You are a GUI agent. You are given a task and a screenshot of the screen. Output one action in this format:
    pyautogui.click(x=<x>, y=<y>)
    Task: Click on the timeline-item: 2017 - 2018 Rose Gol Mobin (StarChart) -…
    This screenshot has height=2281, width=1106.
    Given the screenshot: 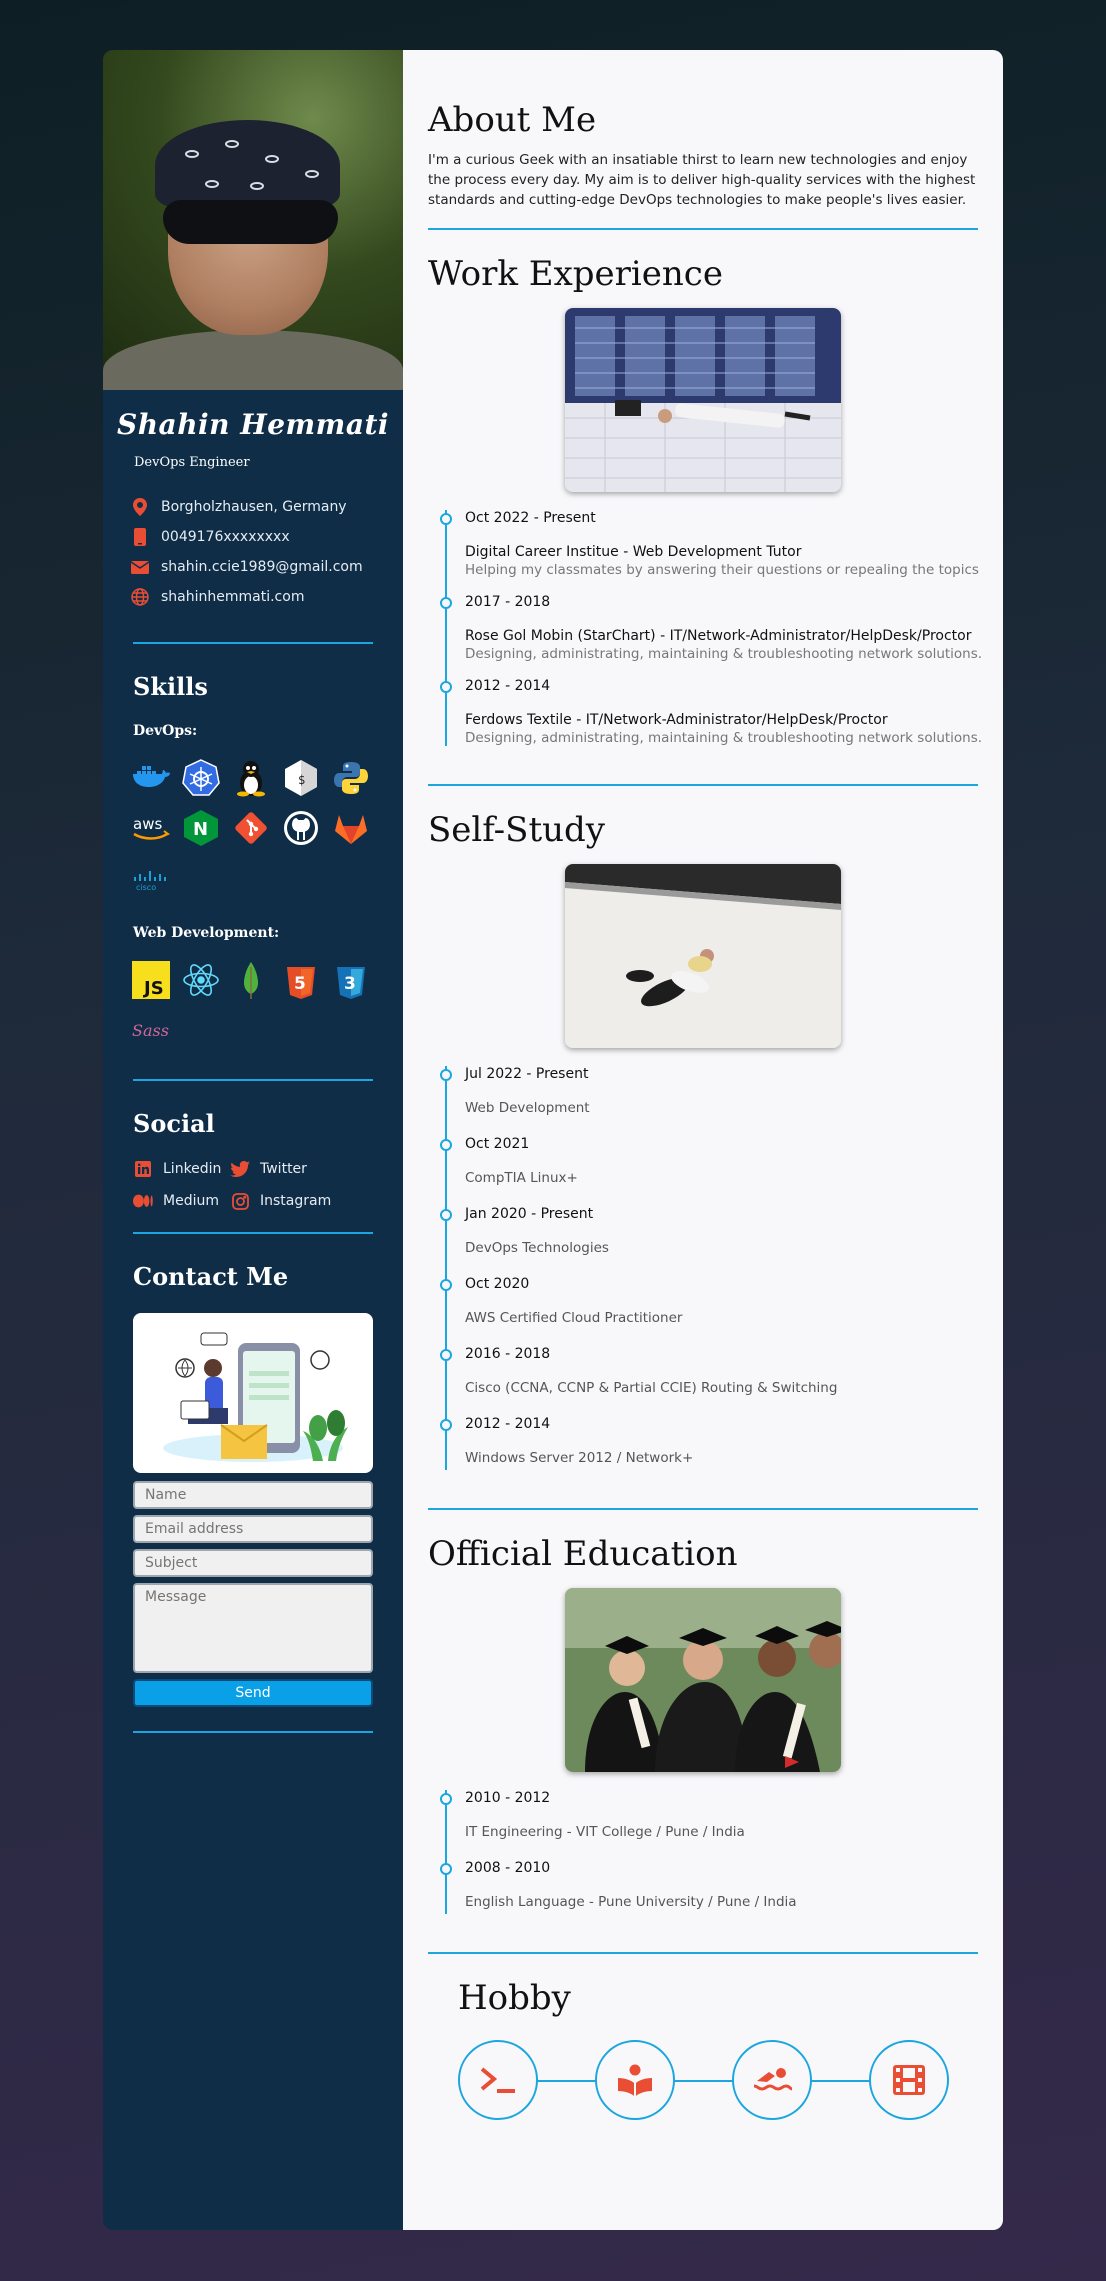 What is the action you would take?
    pyautogui.click(x=721, y=628)
    